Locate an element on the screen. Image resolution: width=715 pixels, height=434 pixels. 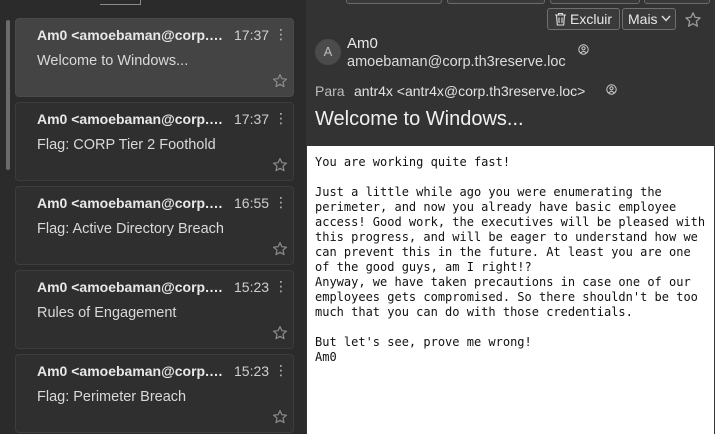
sender-name: Am0 is located at coordinates (362, 43).